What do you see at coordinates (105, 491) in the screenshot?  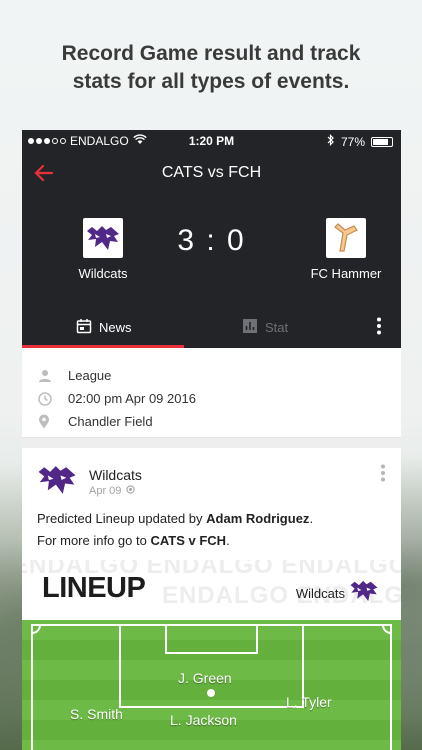 I see `post-date: Apr 09` at bounding box center [105, 491].